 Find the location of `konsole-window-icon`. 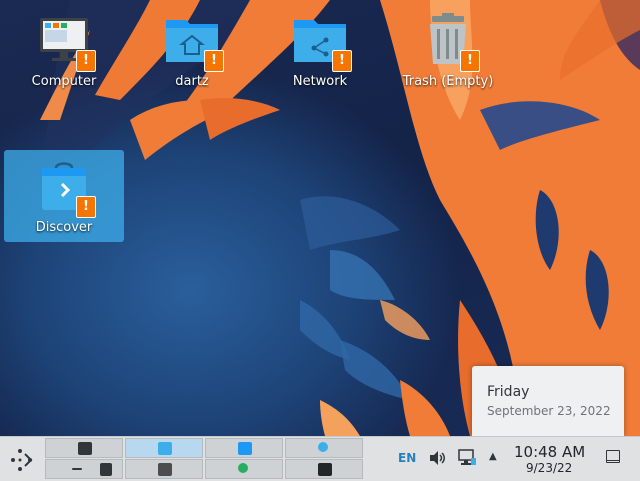

konsole-window-icon is located at coordinates (325, 469).